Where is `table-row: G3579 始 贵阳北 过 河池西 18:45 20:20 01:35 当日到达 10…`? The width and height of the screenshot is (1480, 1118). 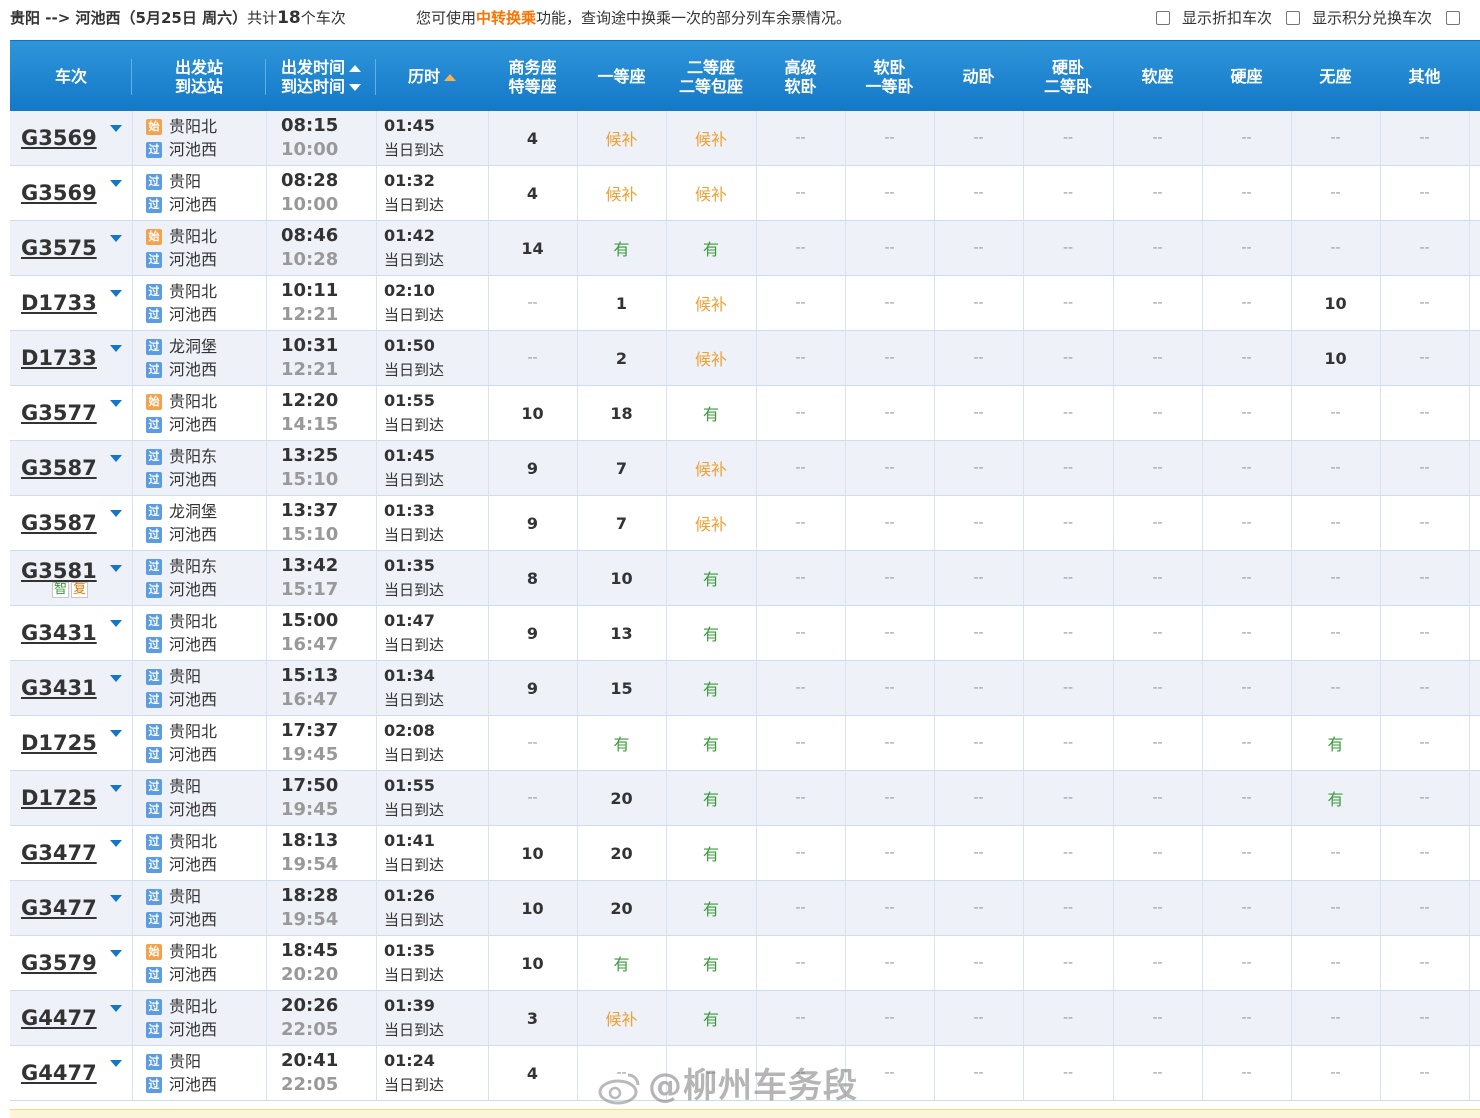
table-row: G3579 始 贵阳北 过 河池西 18:45 20:20 01:35 当日到达 10… is located at coordinates (745, 963).